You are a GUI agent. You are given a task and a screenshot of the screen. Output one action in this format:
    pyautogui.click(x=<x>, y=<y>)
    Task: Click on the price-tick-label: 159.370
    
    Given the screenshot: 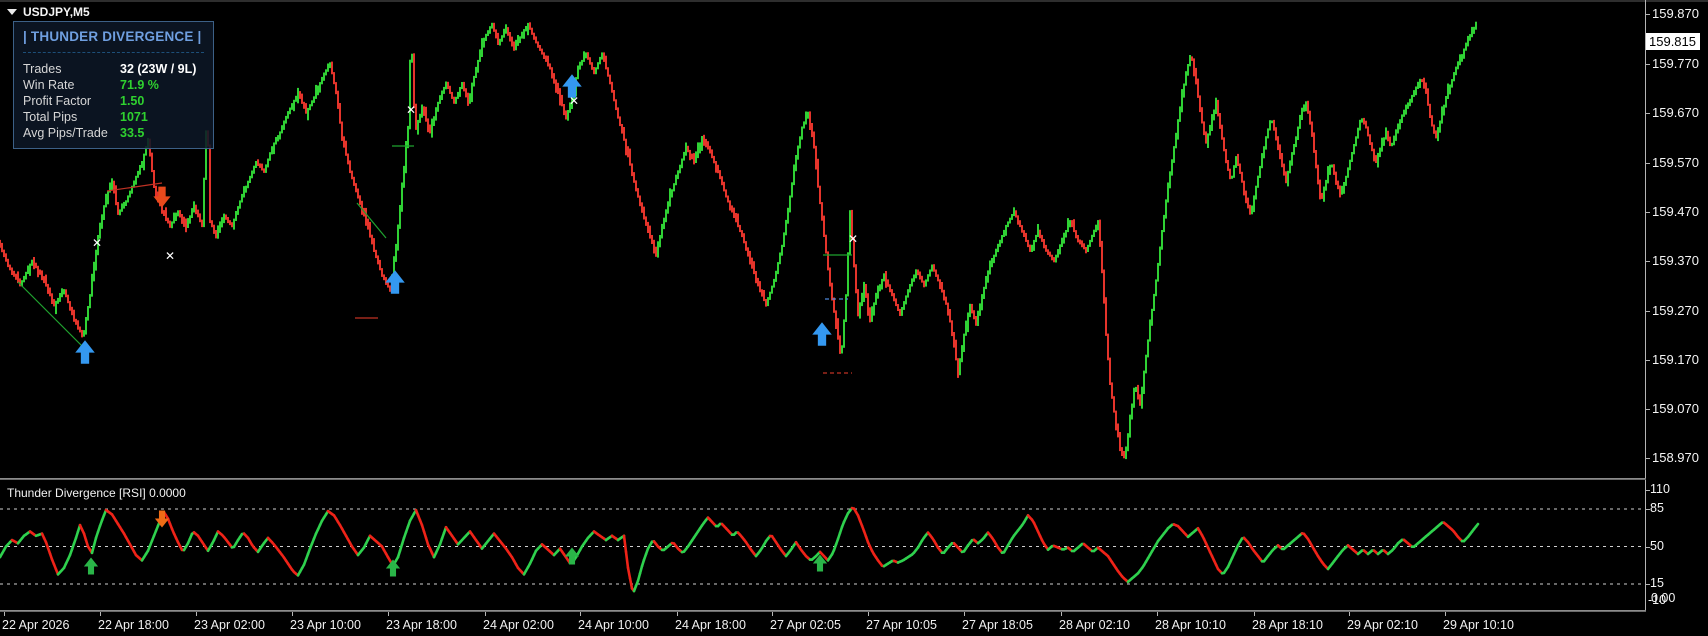 What is the action you would take?
    pyautogui.click(x=1675, y=260)
    